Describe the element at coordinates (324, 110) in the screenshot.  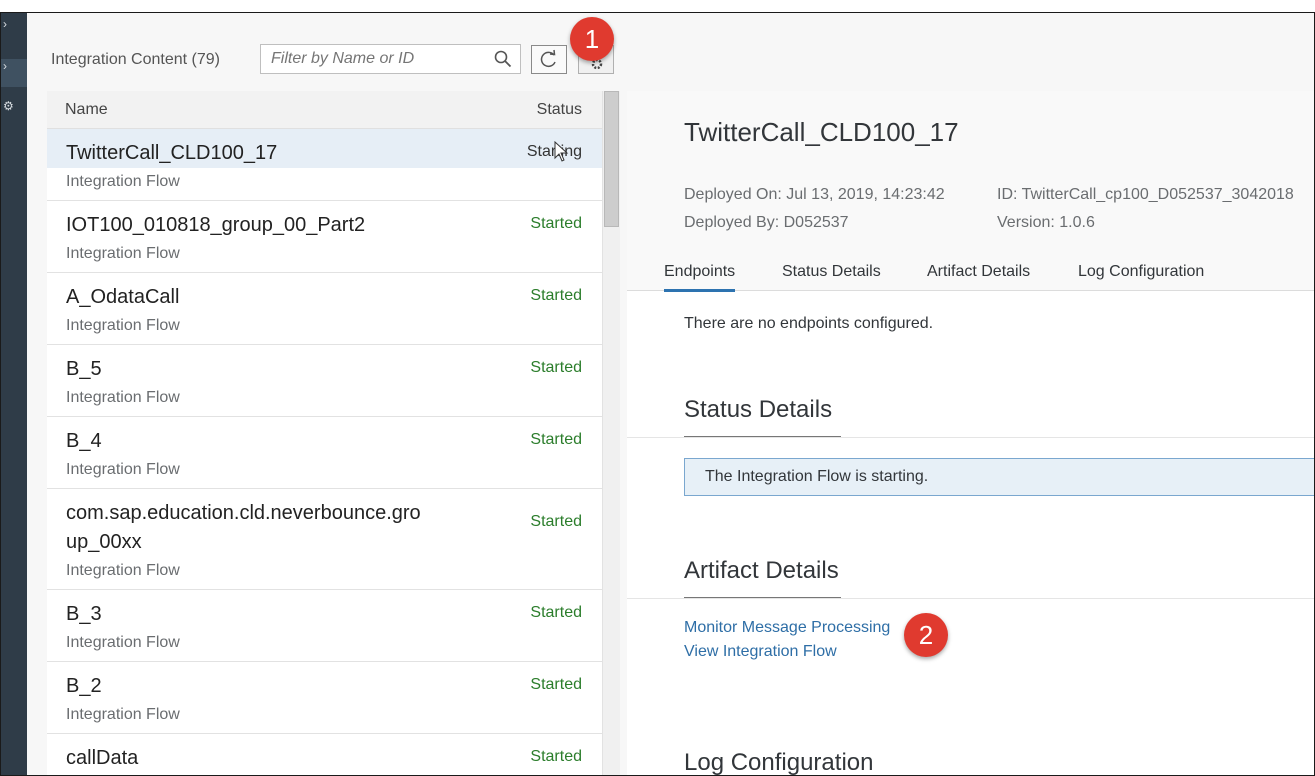
I see `list-header: Name Status` at that location.